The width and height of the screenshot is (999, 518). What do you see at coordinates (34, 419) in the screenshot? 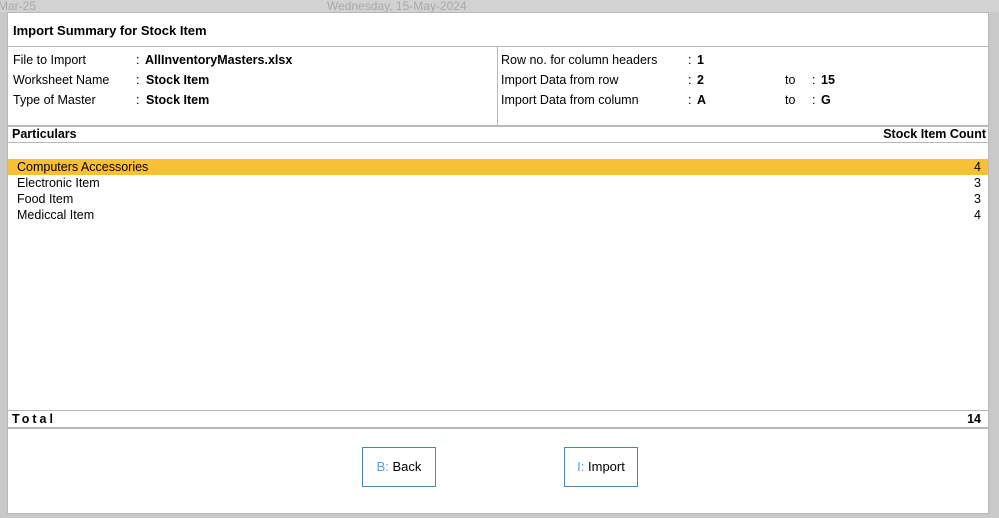
I see `total-label: Total` at bounding box center [34, 419].